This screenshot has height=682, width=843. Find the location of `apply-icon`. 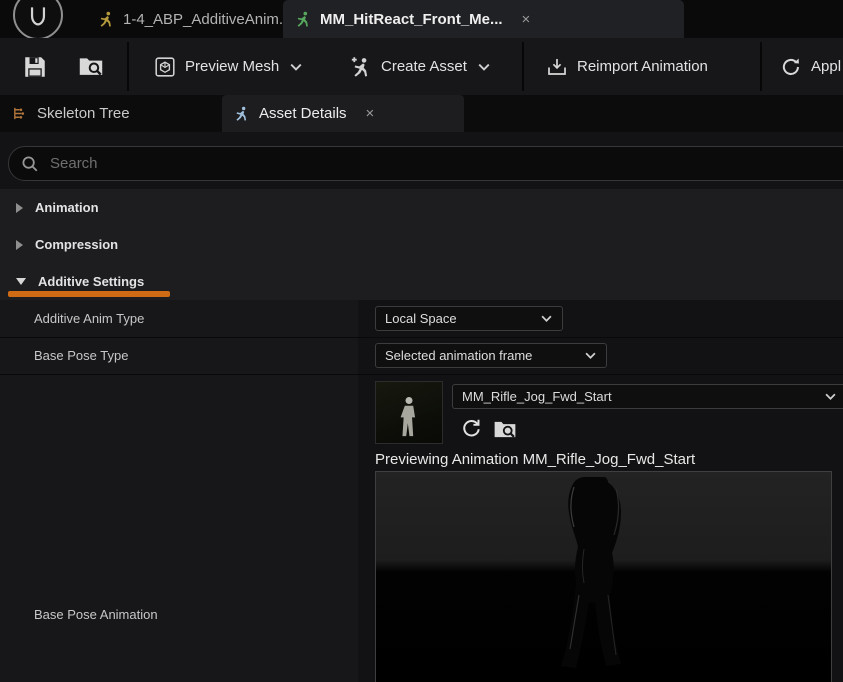

apply-icon is located at coordinates (791, 67).